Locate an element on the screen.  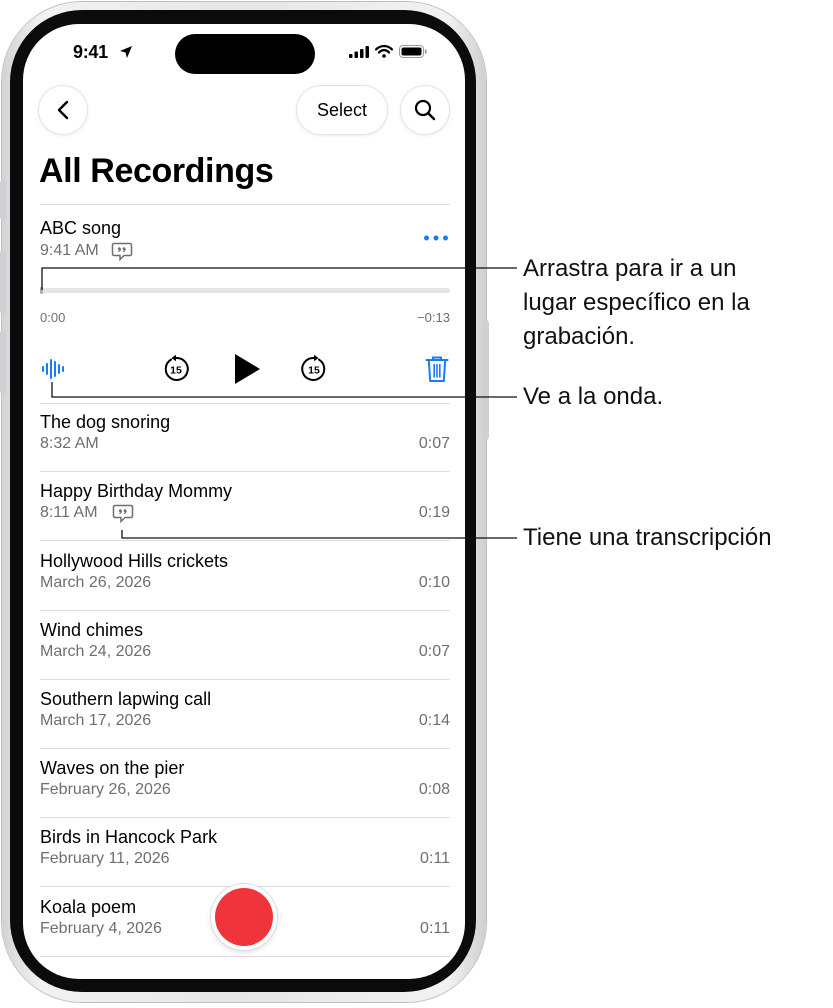
callout-line-waveform is located at coordinates (284, 390).